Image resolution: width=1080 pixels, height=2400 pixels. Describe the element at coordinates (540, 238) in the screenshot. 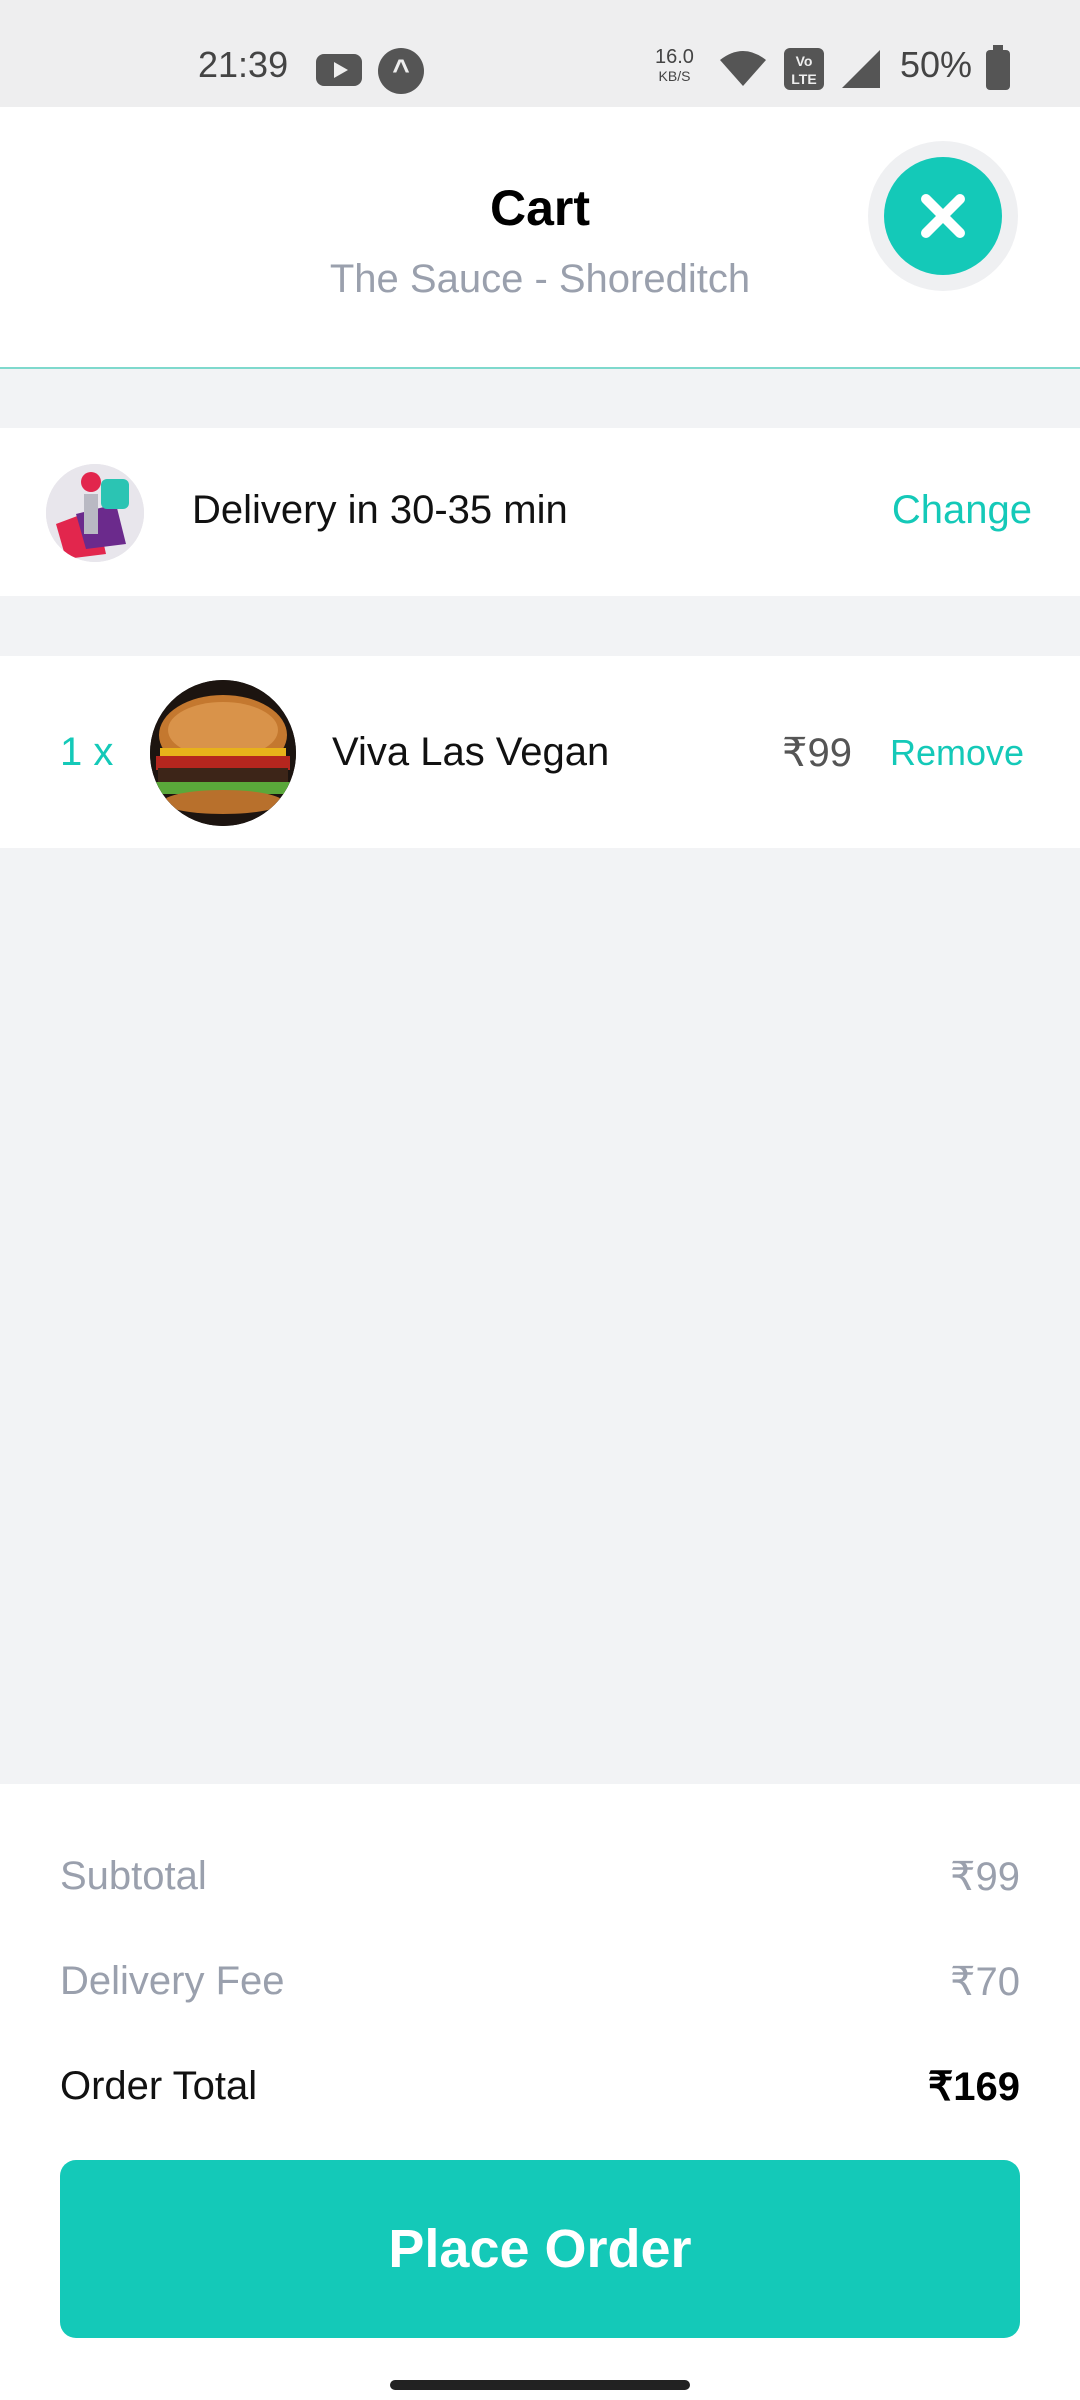

I see `cart-header: Cart The Sauce - Shoreditch` at that location.